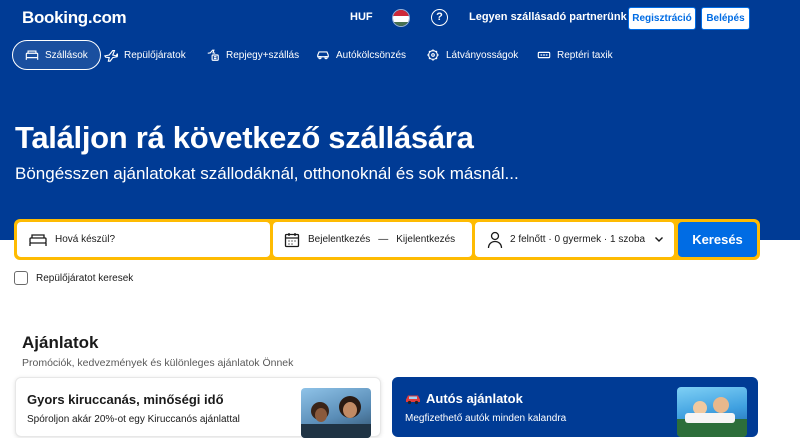 The width and height of the screenshot is (800, 438). What do you see at coordinates (495, 239) in the screenshot?
I see `person-icon` at bounding box center [495, 239].